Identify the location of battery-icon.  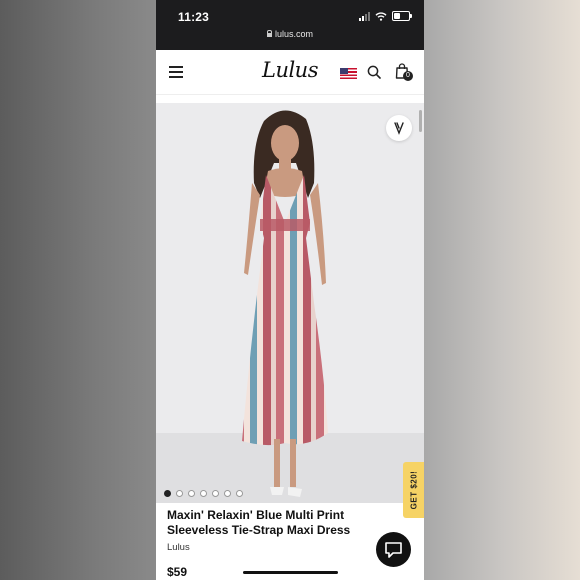
(402, 16).